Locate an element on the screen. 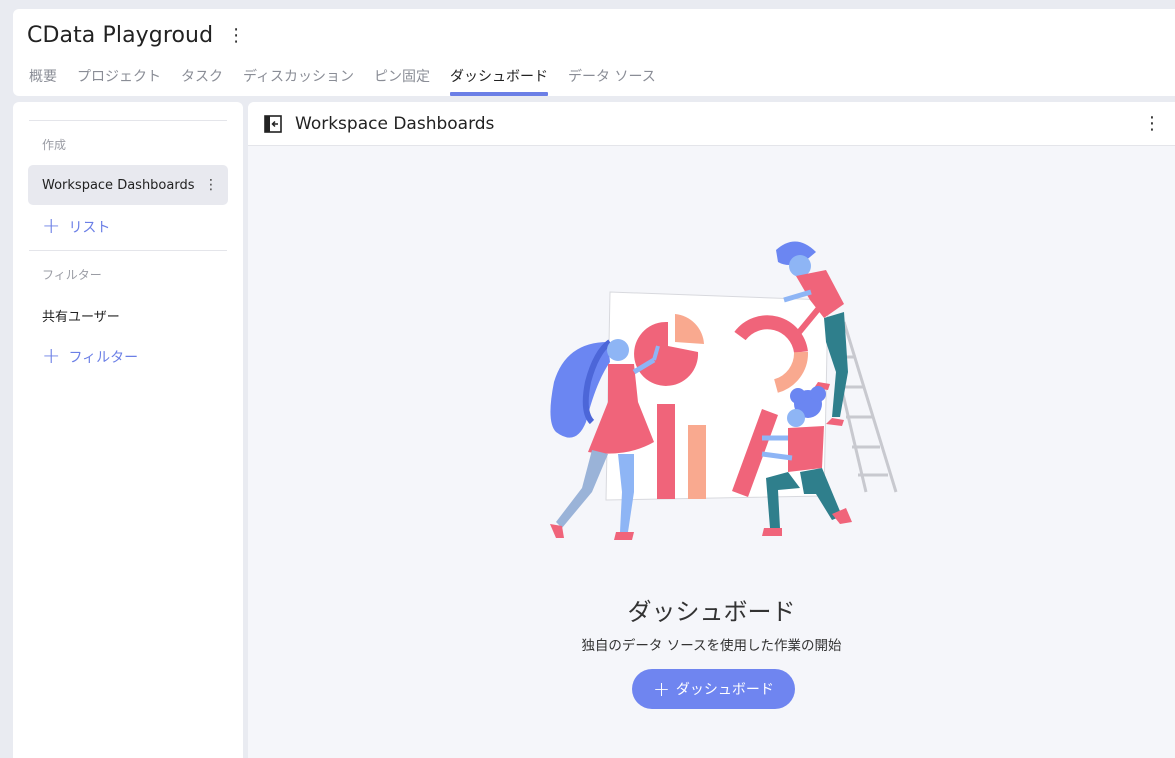 This screenshot has width=1175, height=758. tab-overview: 概要 is located at coordinates (43, 78).